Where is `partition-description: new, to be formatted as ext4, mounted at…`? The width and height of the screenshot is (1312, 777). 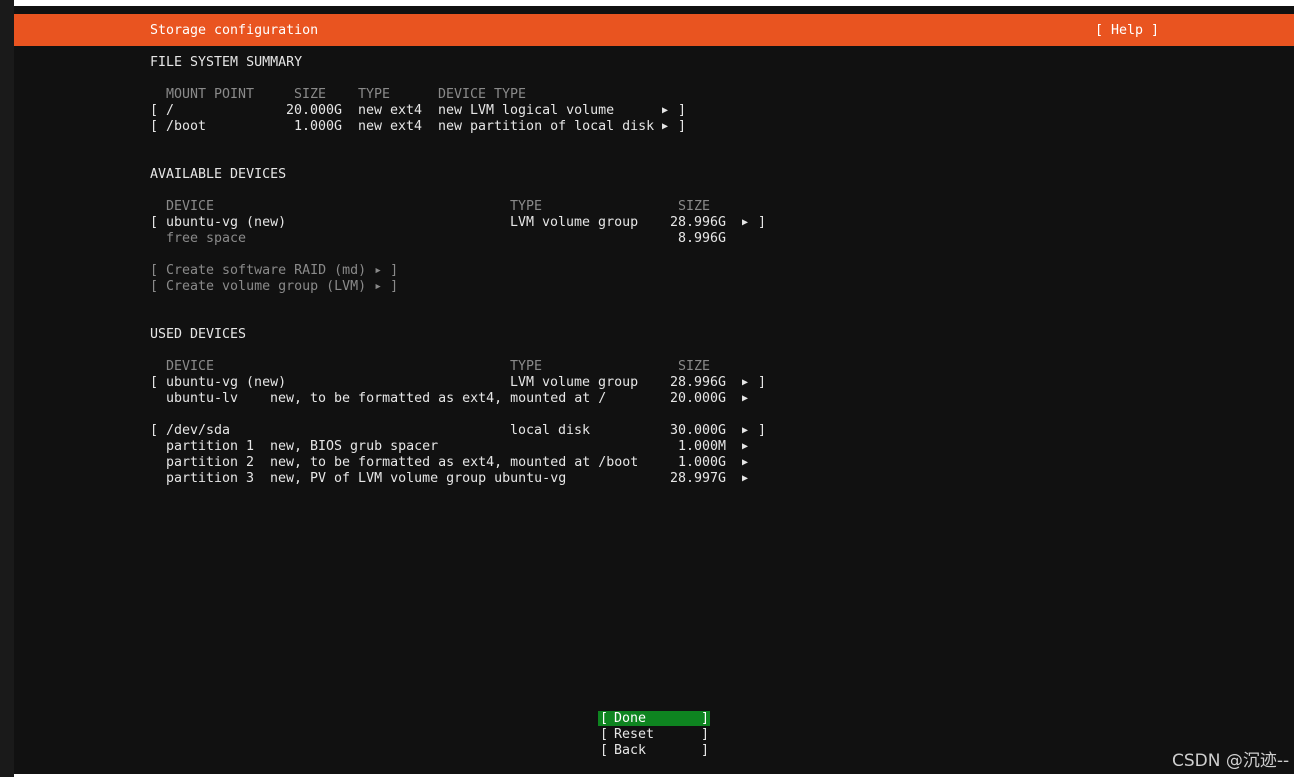
partition-description: new, to be formatted as ext4, mounted at… is located at coordinates (454, 462).